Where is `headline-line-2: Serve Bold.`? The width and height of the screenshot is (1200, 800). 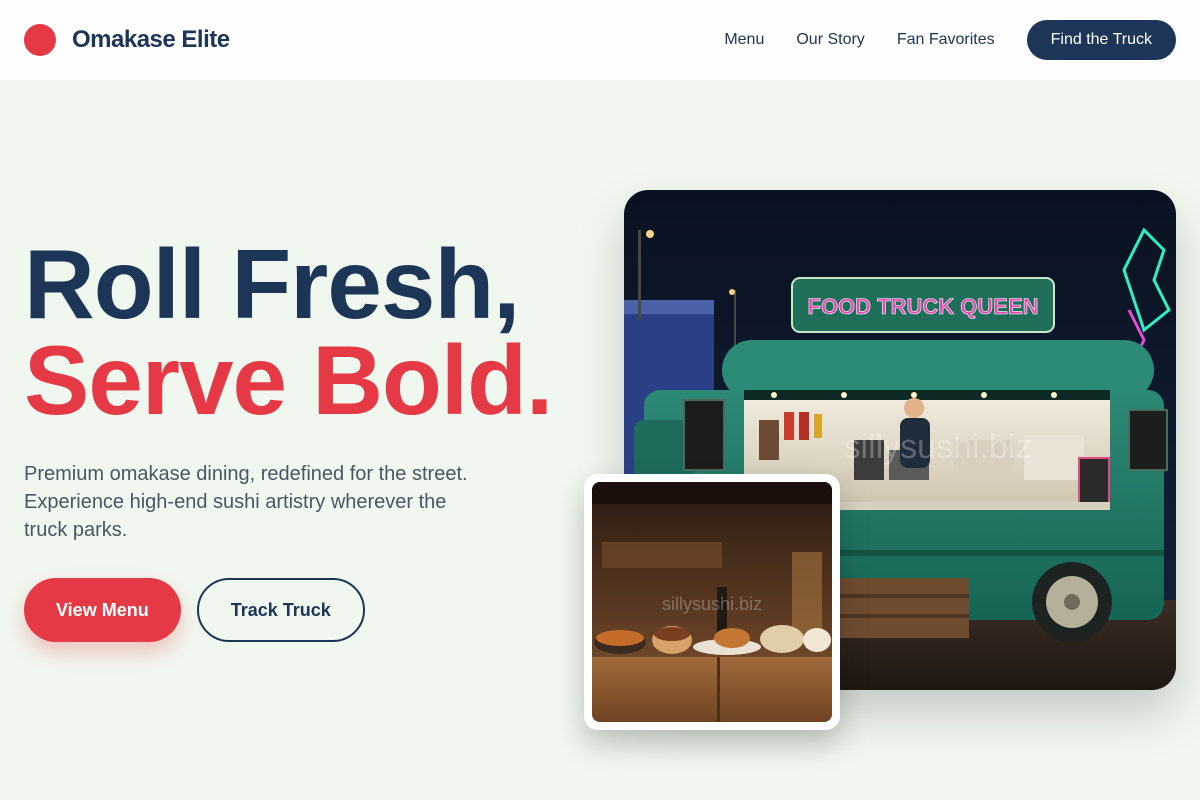
headline-line-2: Serve Bold. is located at coordinates (288, 380).